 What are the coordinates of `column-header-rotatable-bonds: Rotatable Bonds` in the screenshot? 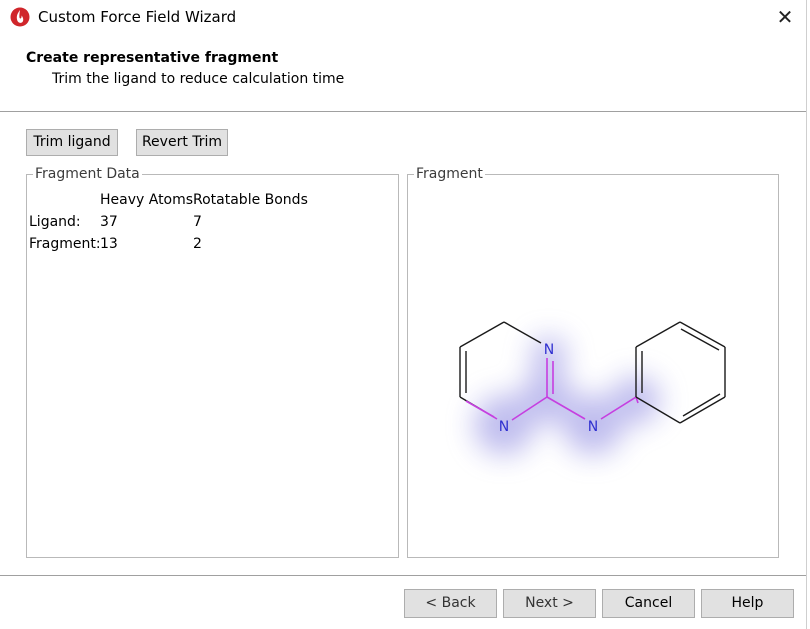 It's located at (250, 200).